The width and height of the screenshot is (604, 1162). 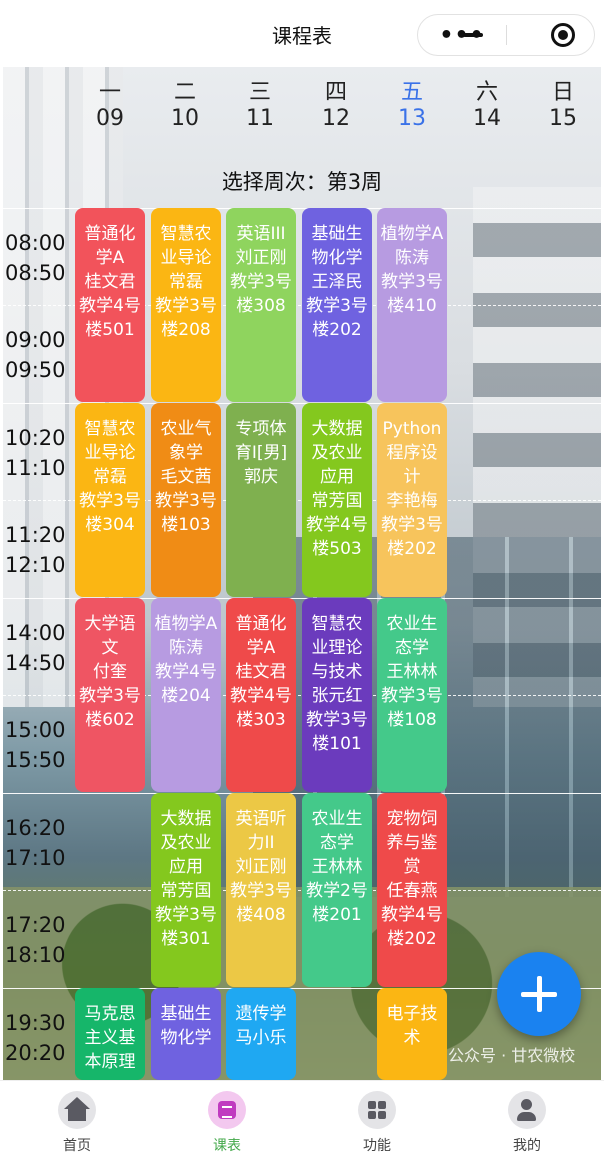 I want to click on course-card: 专项体育Ⅰ[男] 郭庆, so click(x=261, y=500).